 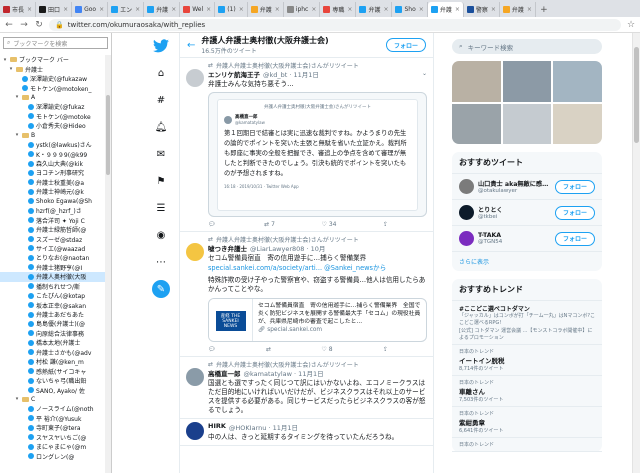 What do you see at coordinates (527, 239) in the screenshot?
I see `suggested-user: T-TAKA @TGN54 フォロー` at bounding box center [527, 239].